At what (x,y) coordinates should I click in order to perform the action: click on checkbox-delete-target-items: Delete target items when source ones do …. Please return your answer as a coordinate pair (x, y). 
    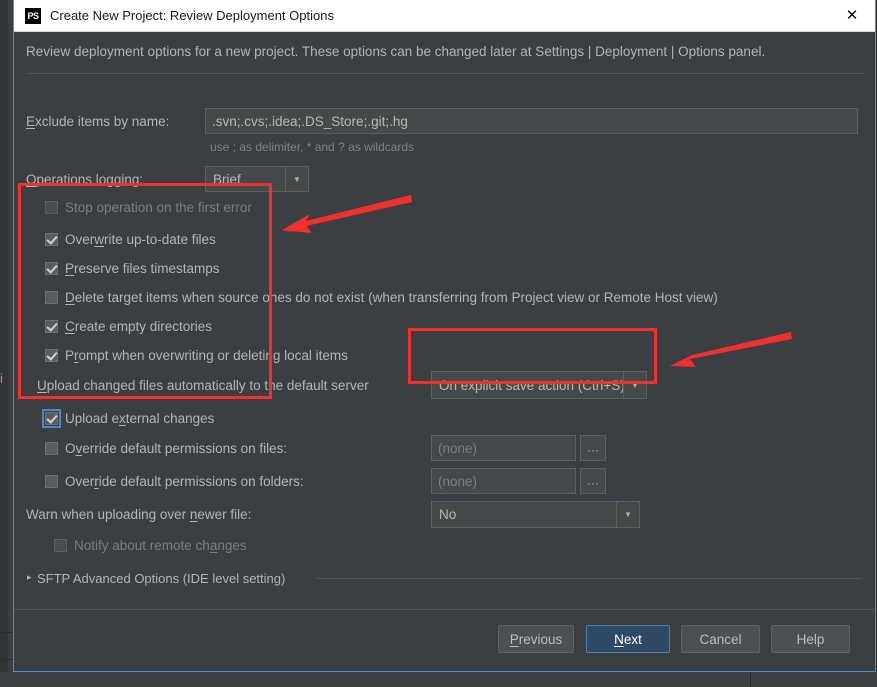
    Looking at the image, I should click on (381, 297).